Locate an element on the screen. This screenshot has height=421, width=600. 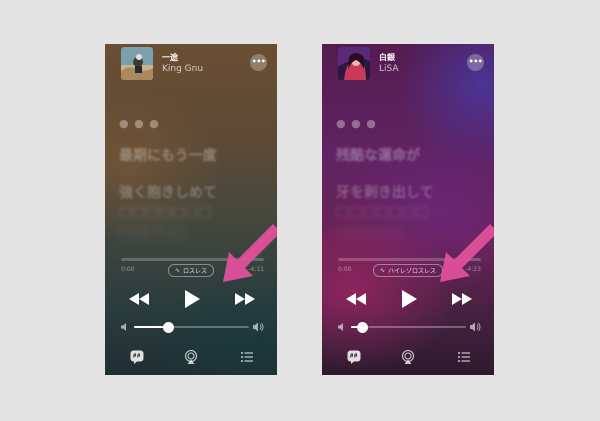
lossless-badge: ∿ ロスレス is located at coordinates (191, 270).